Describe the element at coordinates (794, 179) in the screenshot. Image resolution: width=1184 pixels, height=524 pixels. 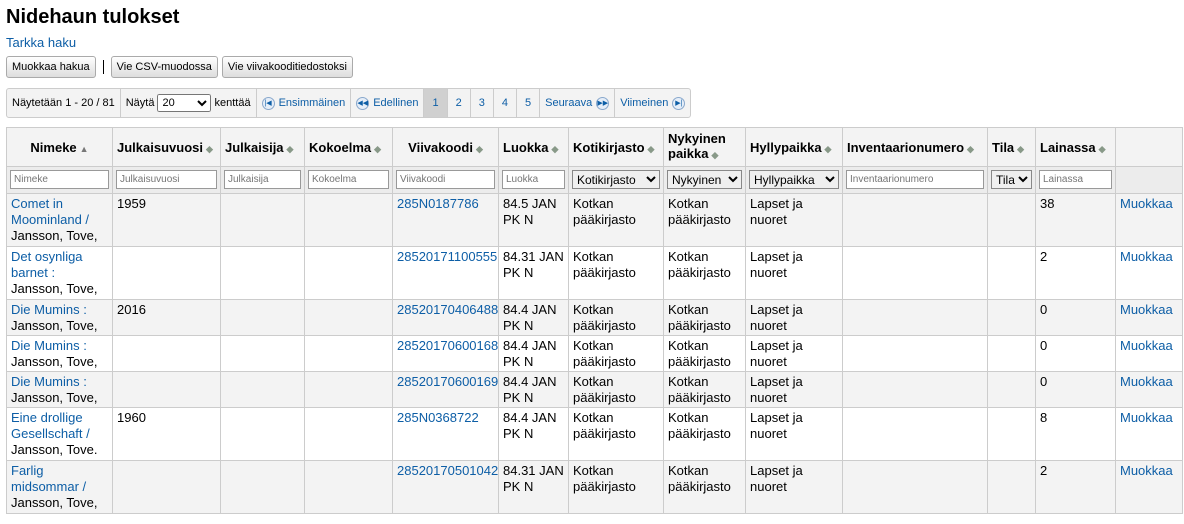
I see `location-filter-select: Hyllypaikka` at that location.